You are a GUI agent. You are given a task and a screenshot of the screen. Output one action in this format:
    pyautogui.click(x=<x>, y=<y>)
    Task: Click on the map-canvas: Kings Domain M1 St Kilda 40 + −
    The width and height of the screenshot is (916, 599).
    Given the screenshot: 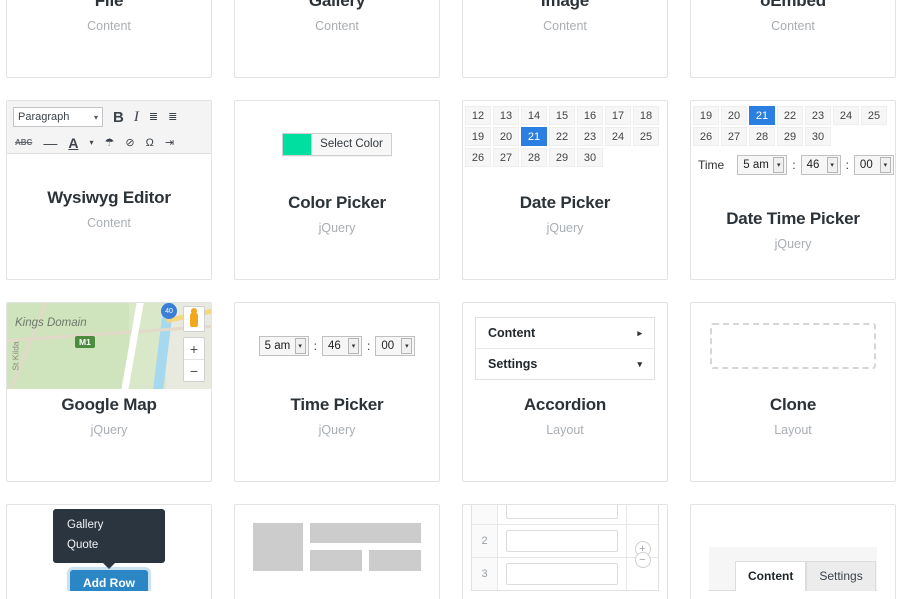 What is the action you would take?
    pyautogui.click(x=109, y=346)
    